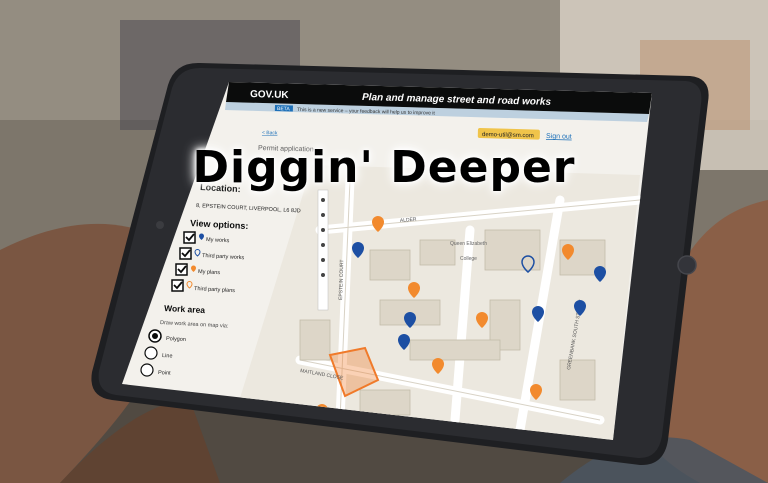  Describe the element at coordinates (323, 250) in the screenshot. I see `map-toolbar` at that location.